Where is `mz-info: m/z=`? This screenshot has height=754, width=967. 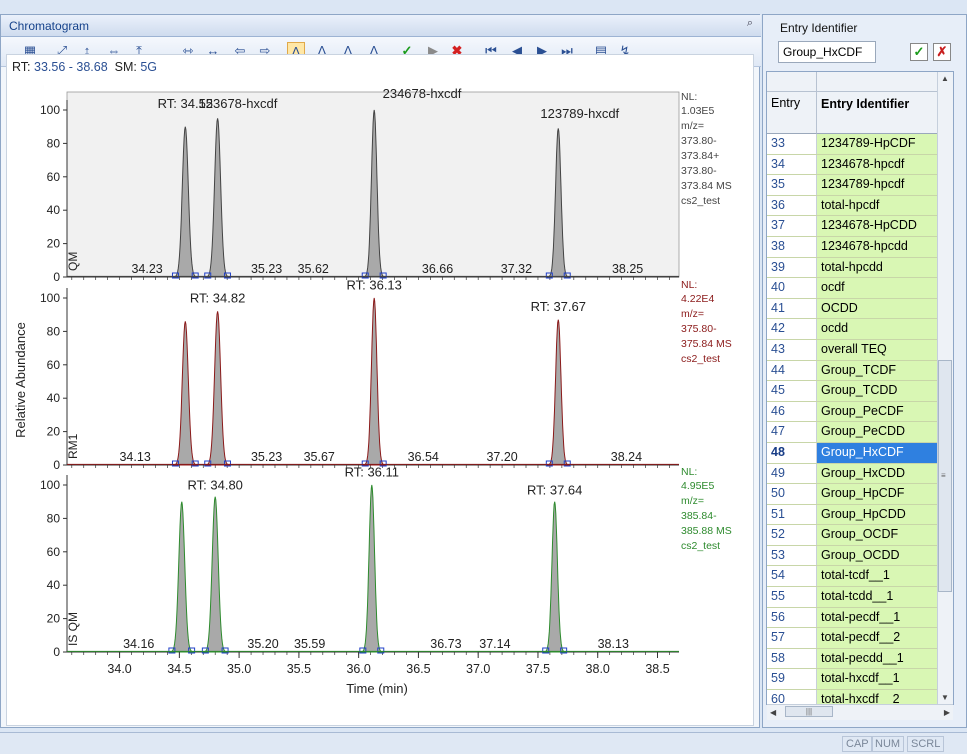 mz-info: m/z= is located at coordinates (692, 126).